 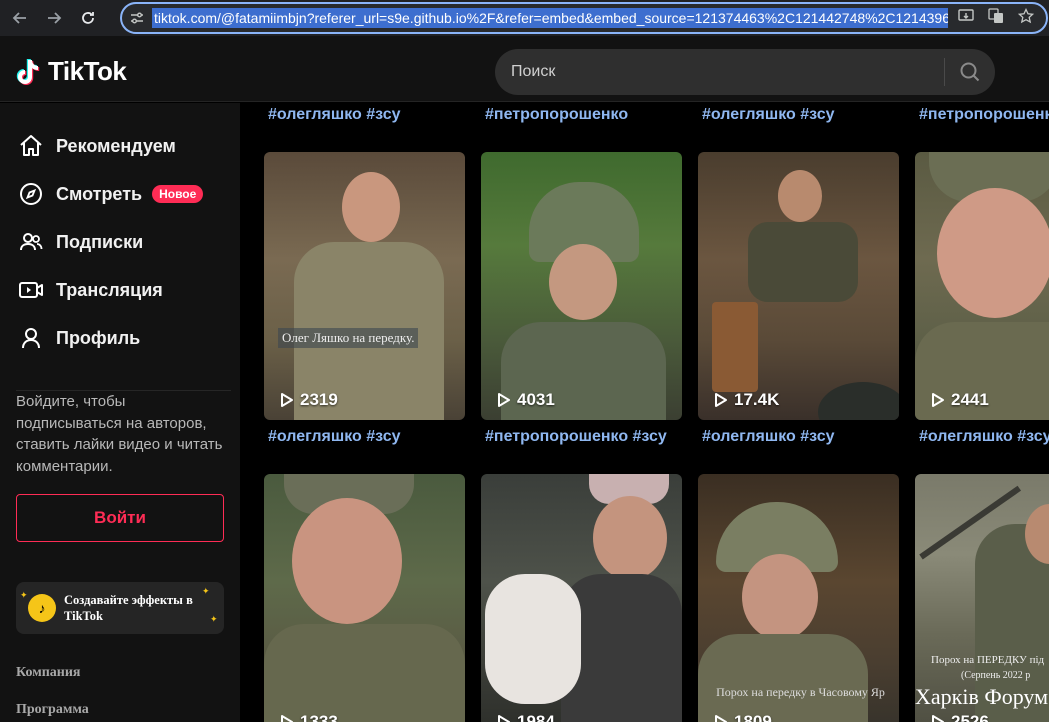 I want to click on reload-icon, so click(x=88, y=18).